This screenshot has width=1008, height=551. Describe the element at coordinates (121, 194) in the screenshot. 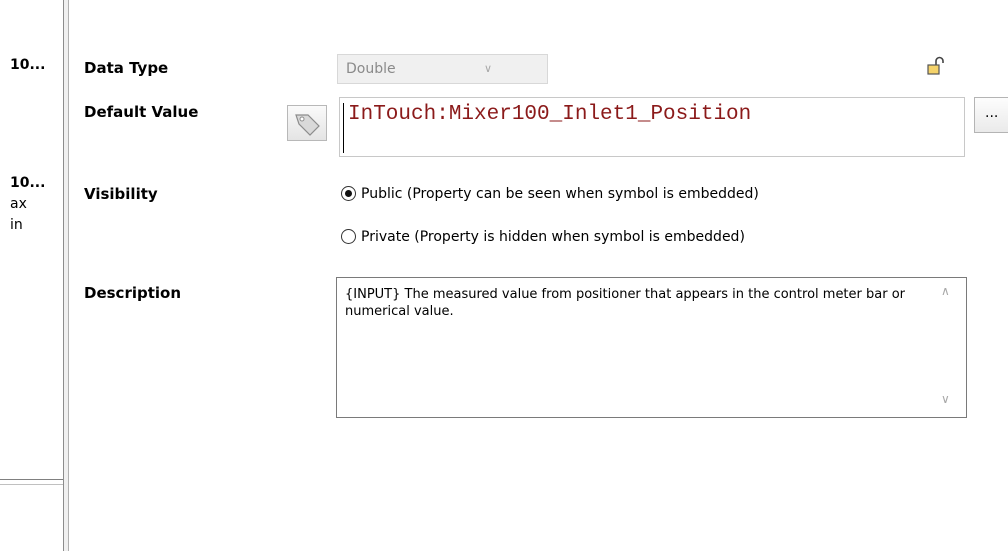

I see `visibility-label: Visibility` at that location.